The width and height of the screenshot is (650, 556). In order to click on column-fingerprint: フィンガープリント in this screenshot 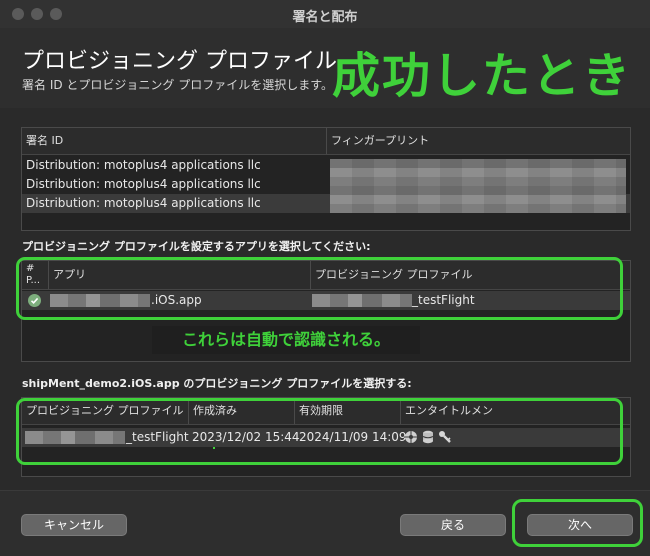, I will do `click(478, 141)`.